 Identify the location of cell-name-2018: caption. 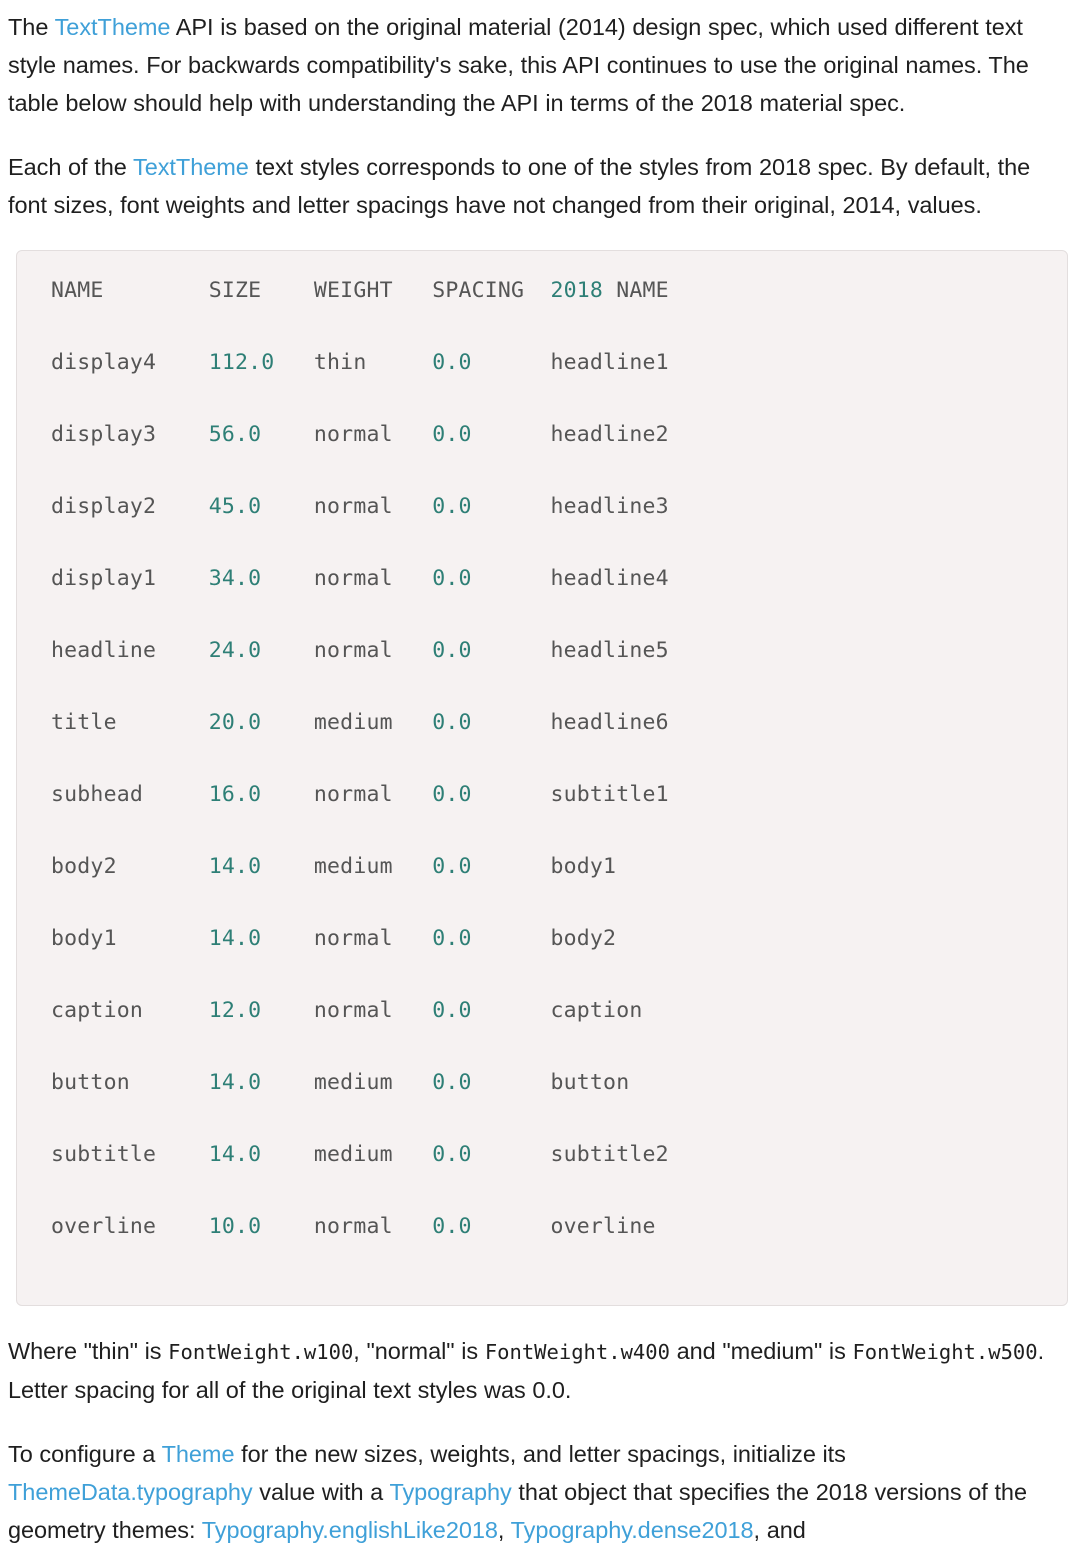
(596, 1010).